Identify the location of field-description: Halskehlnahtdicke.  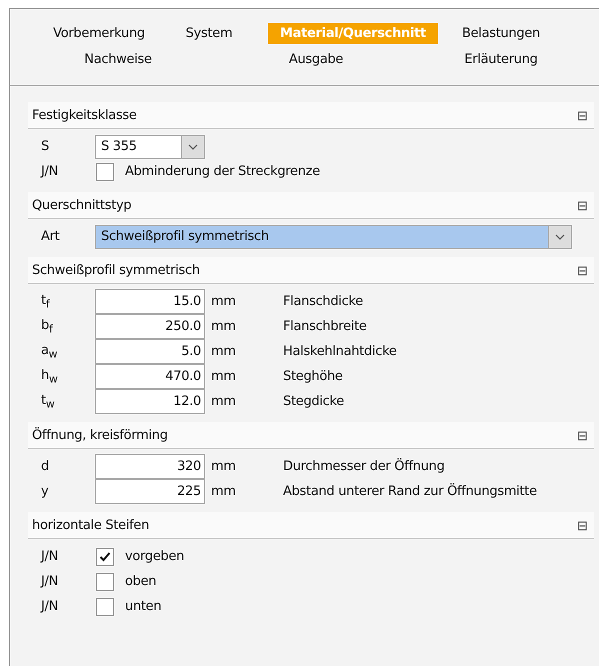
(340, 351).